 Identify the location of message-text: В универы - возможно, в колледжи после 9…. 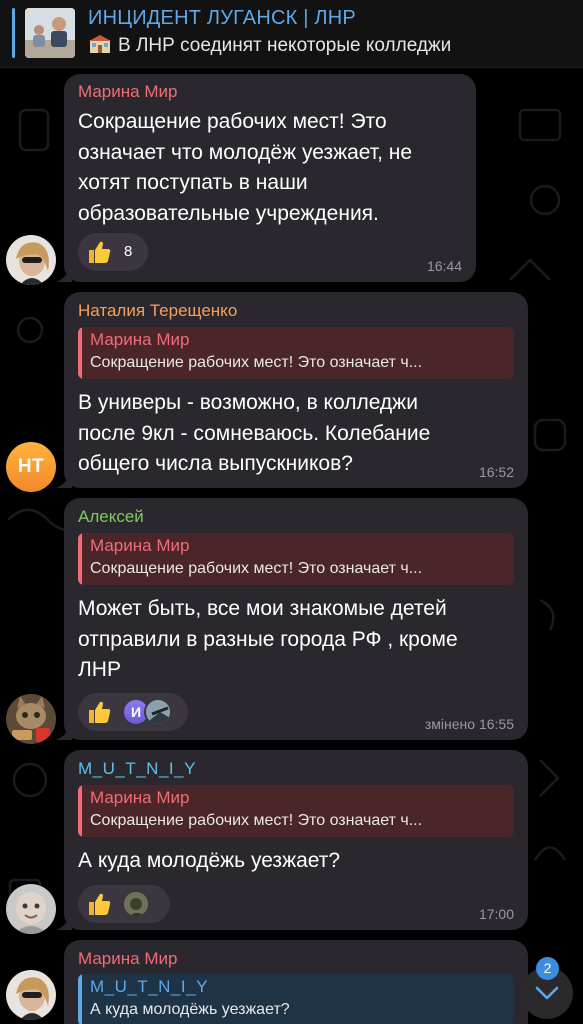
(254, 433).